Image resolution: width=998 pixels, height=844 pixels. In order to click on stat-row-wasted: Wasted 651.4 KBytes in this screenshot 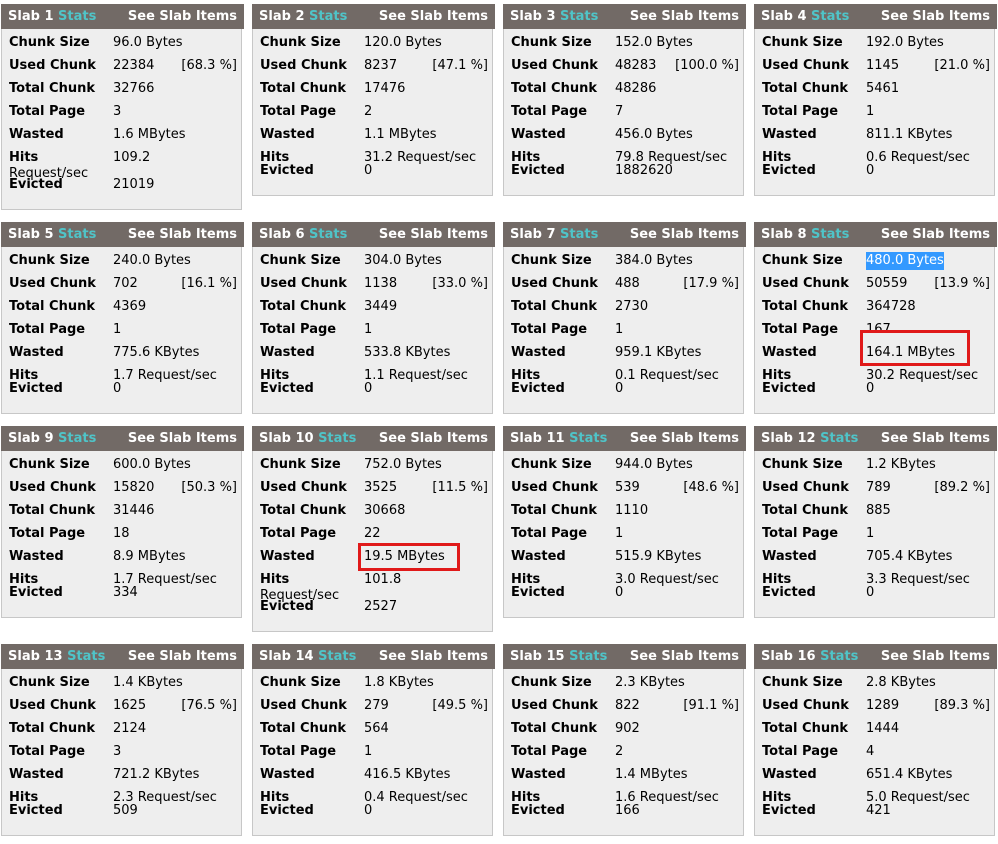, I will do `click(876, 775)`.